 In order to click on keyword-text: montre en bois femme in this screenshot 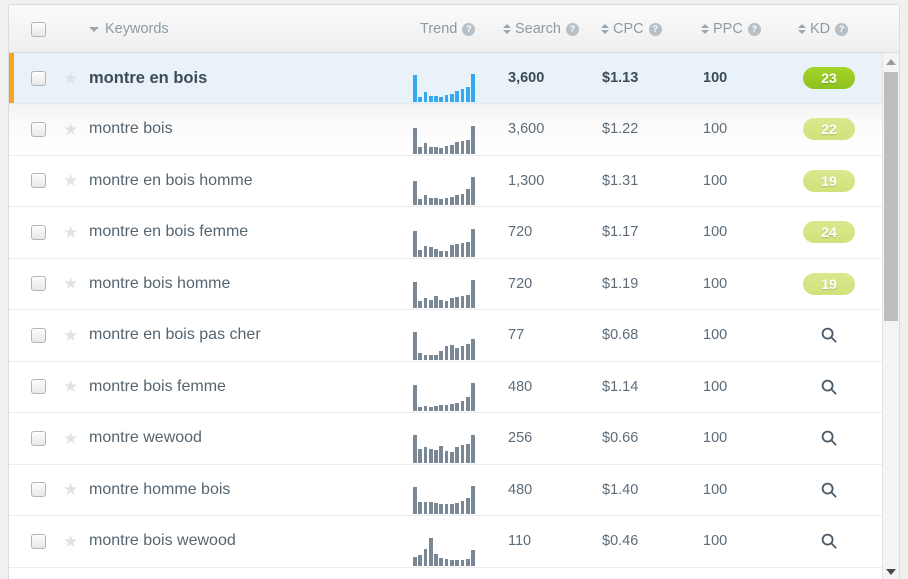, I will do `click(168, 232)`.